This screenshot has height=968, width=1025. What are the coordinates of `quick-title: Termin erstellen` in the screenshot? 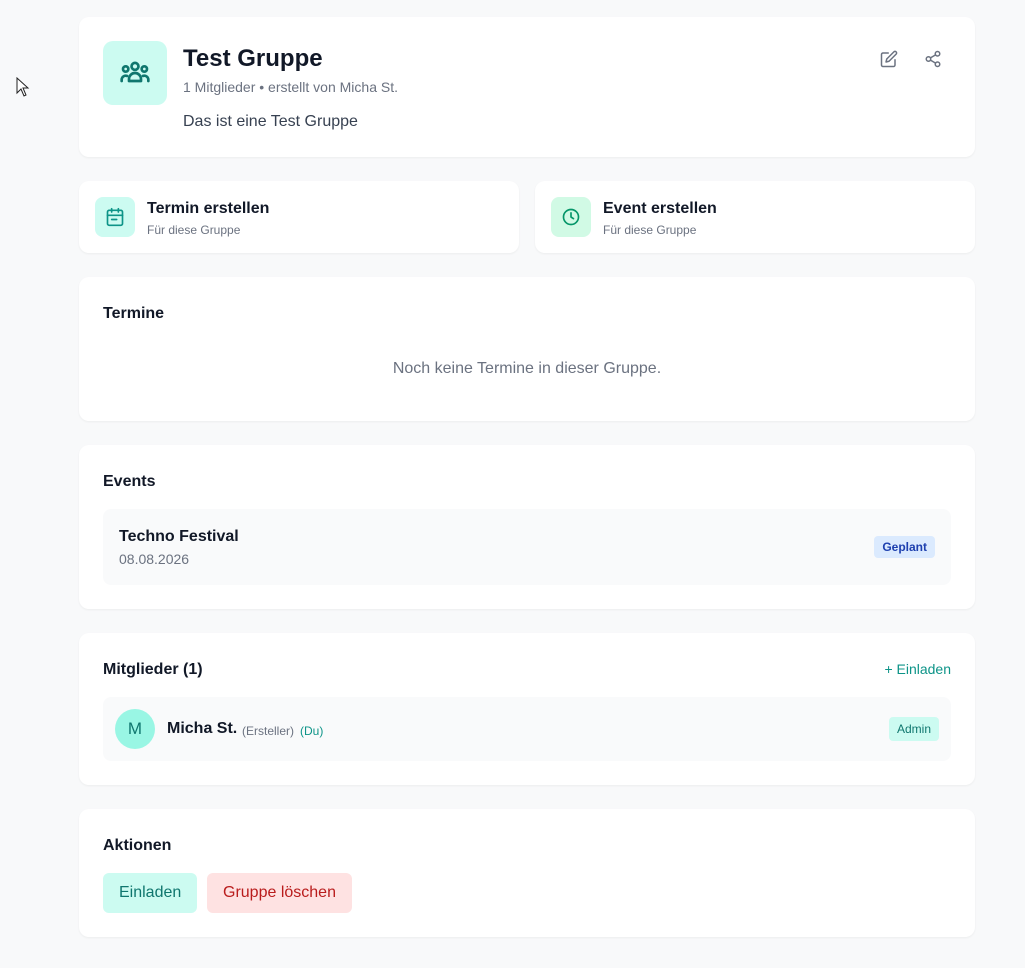 It's located at (208, 208).